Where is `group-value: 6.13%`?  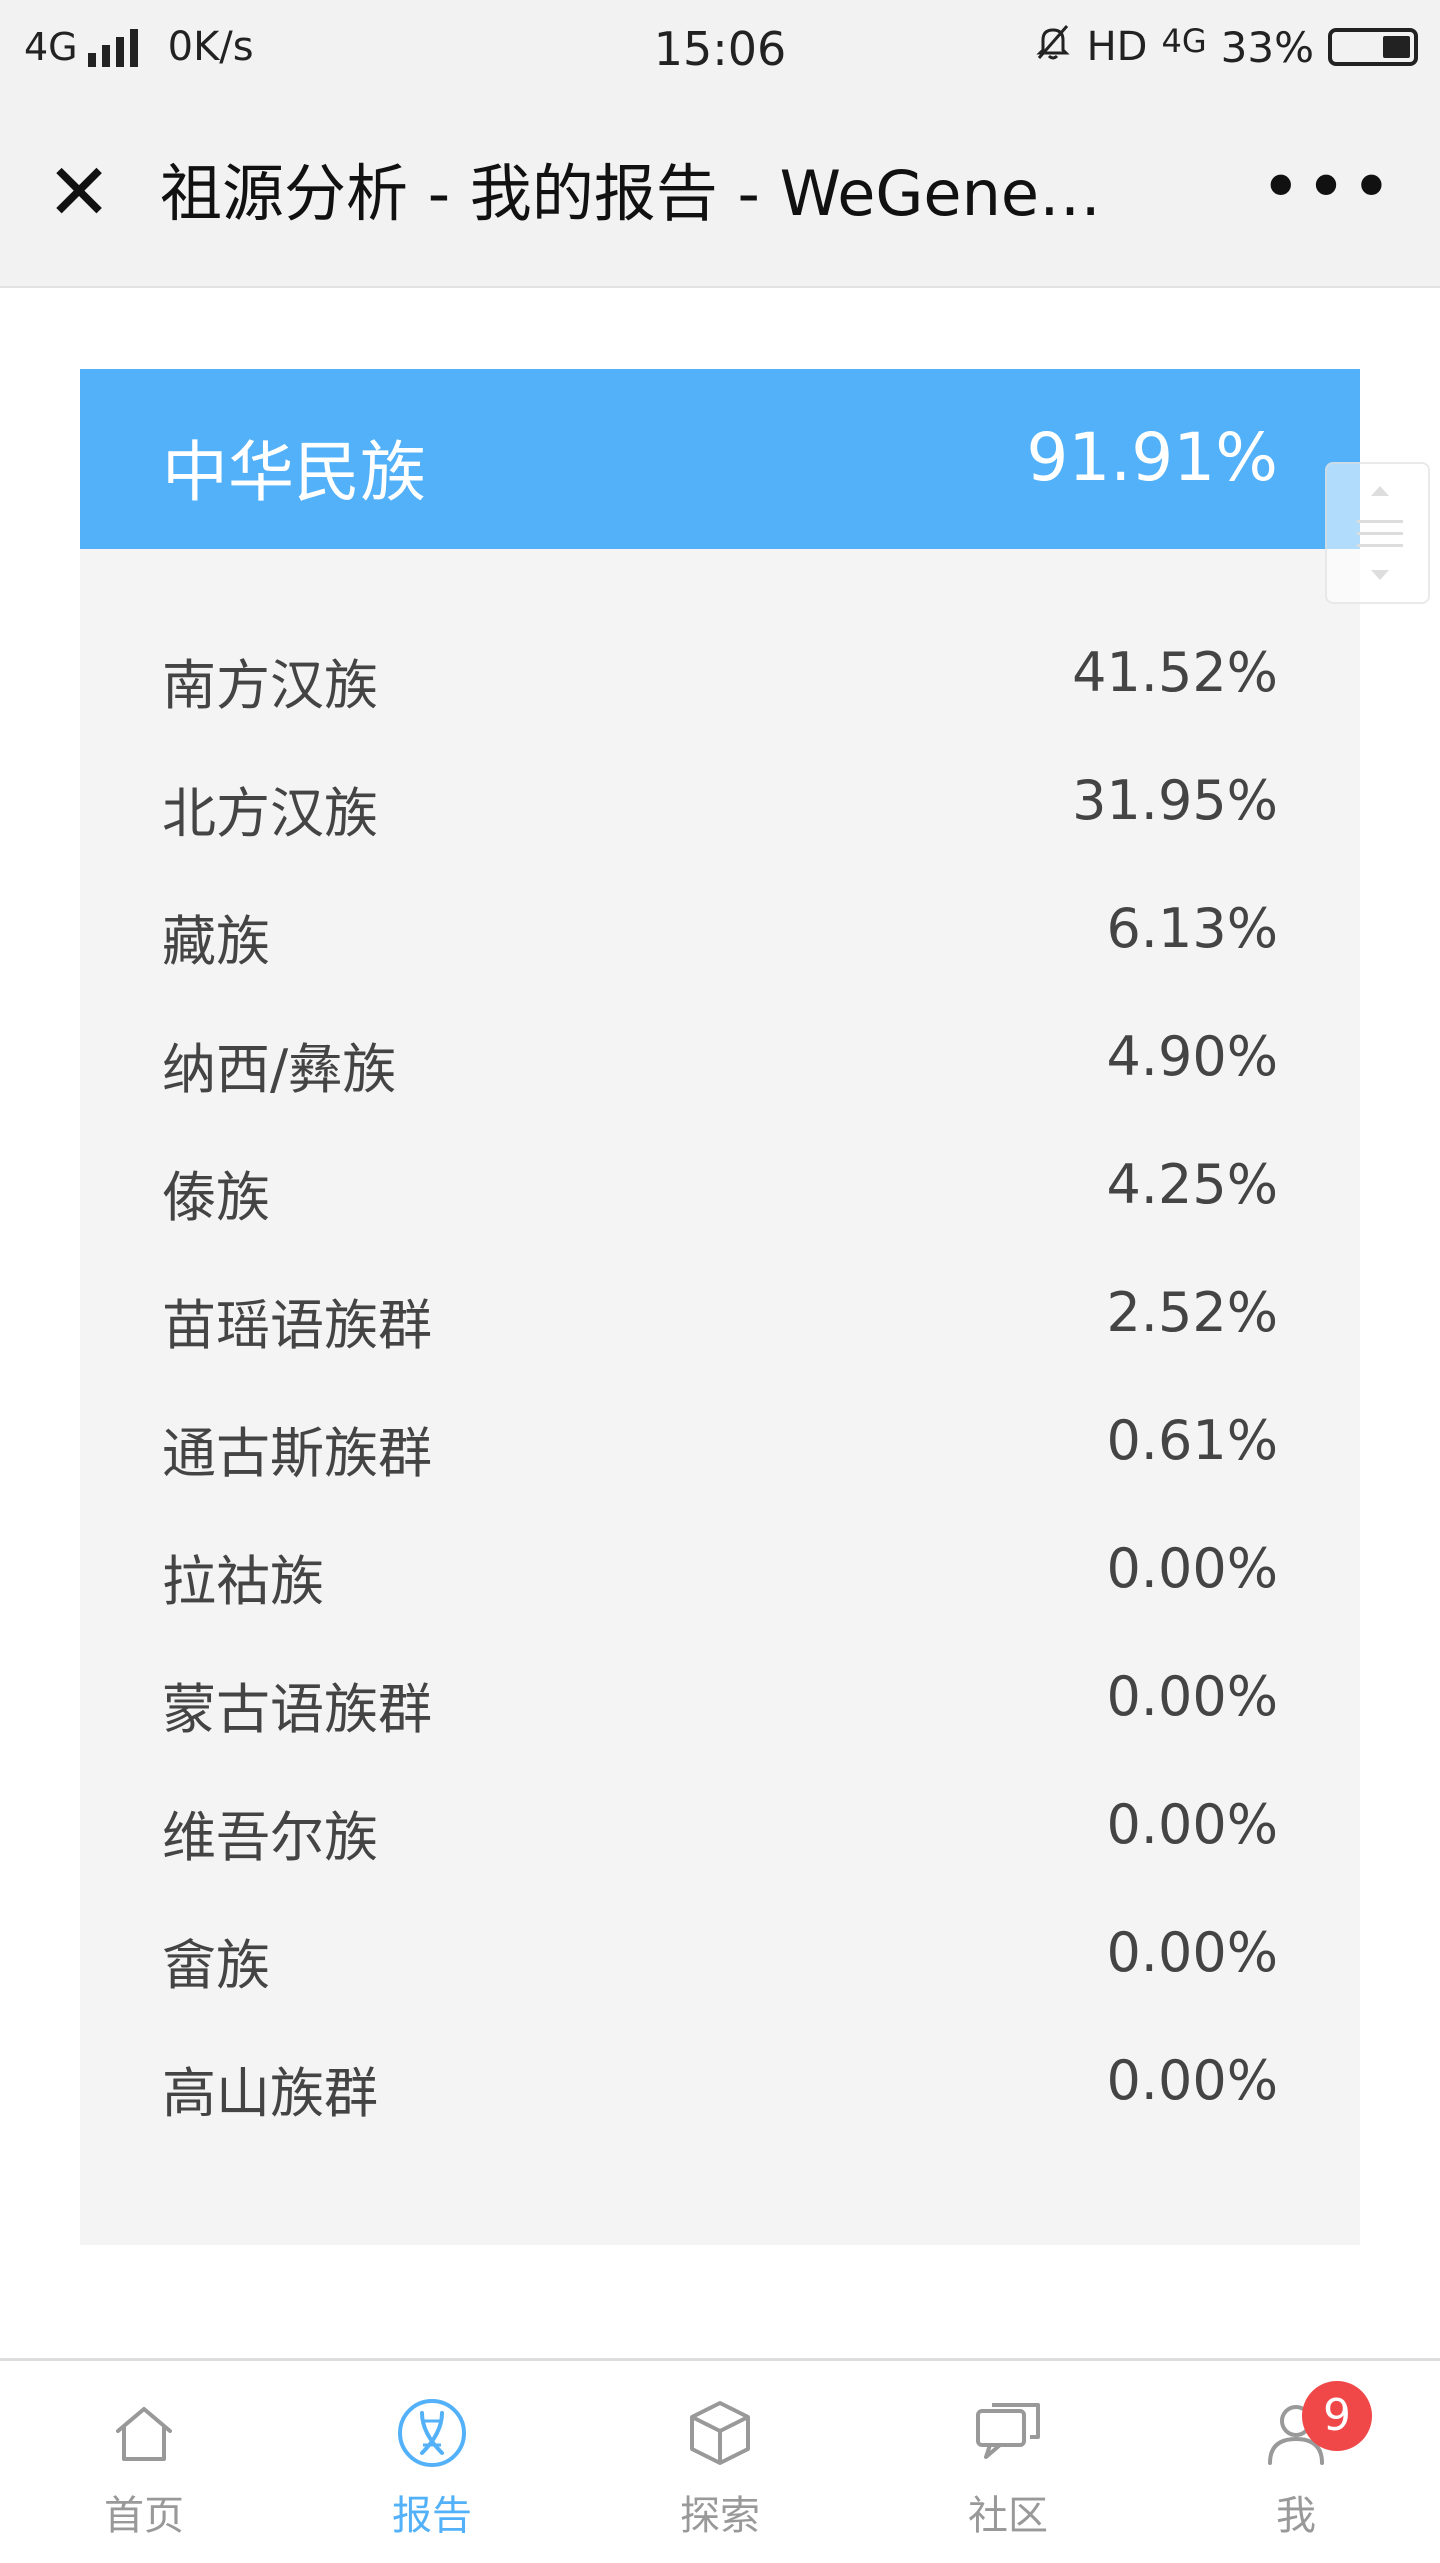
group-value: 6.13% is located at coordinates (1192, 928).